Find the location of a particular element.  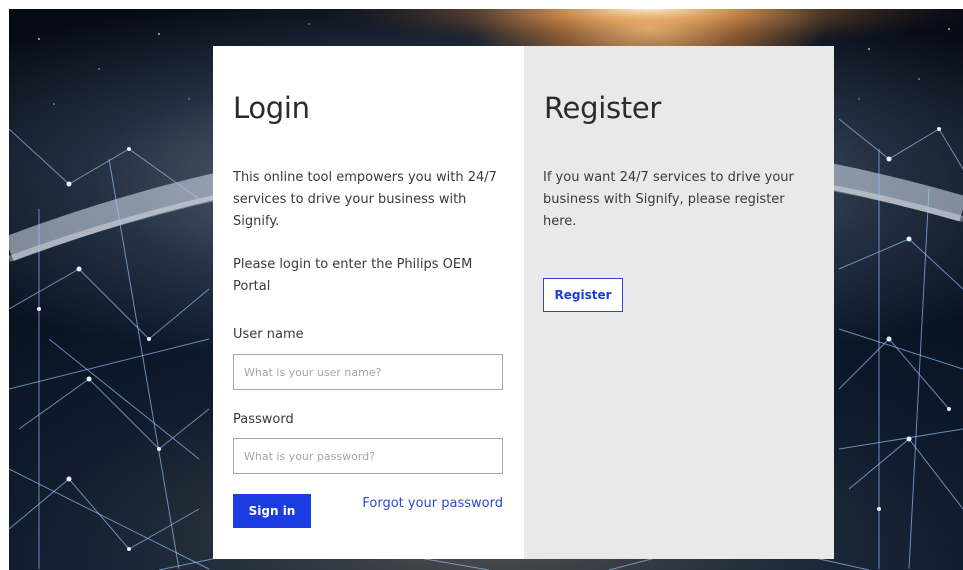

register-title: Register is located at coordinates (602, 108).